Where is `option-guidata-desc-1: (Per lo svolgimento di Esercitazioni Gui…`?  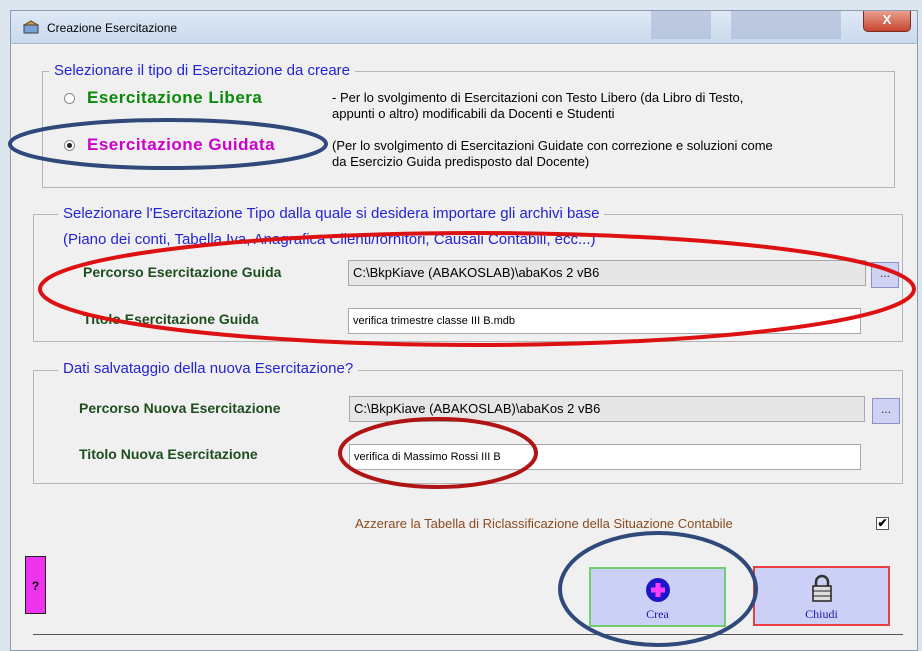 option-guidata-desc-1: (Per lo svolgimento di Esercitazioni Gui… is located at coordinates (552, 145).